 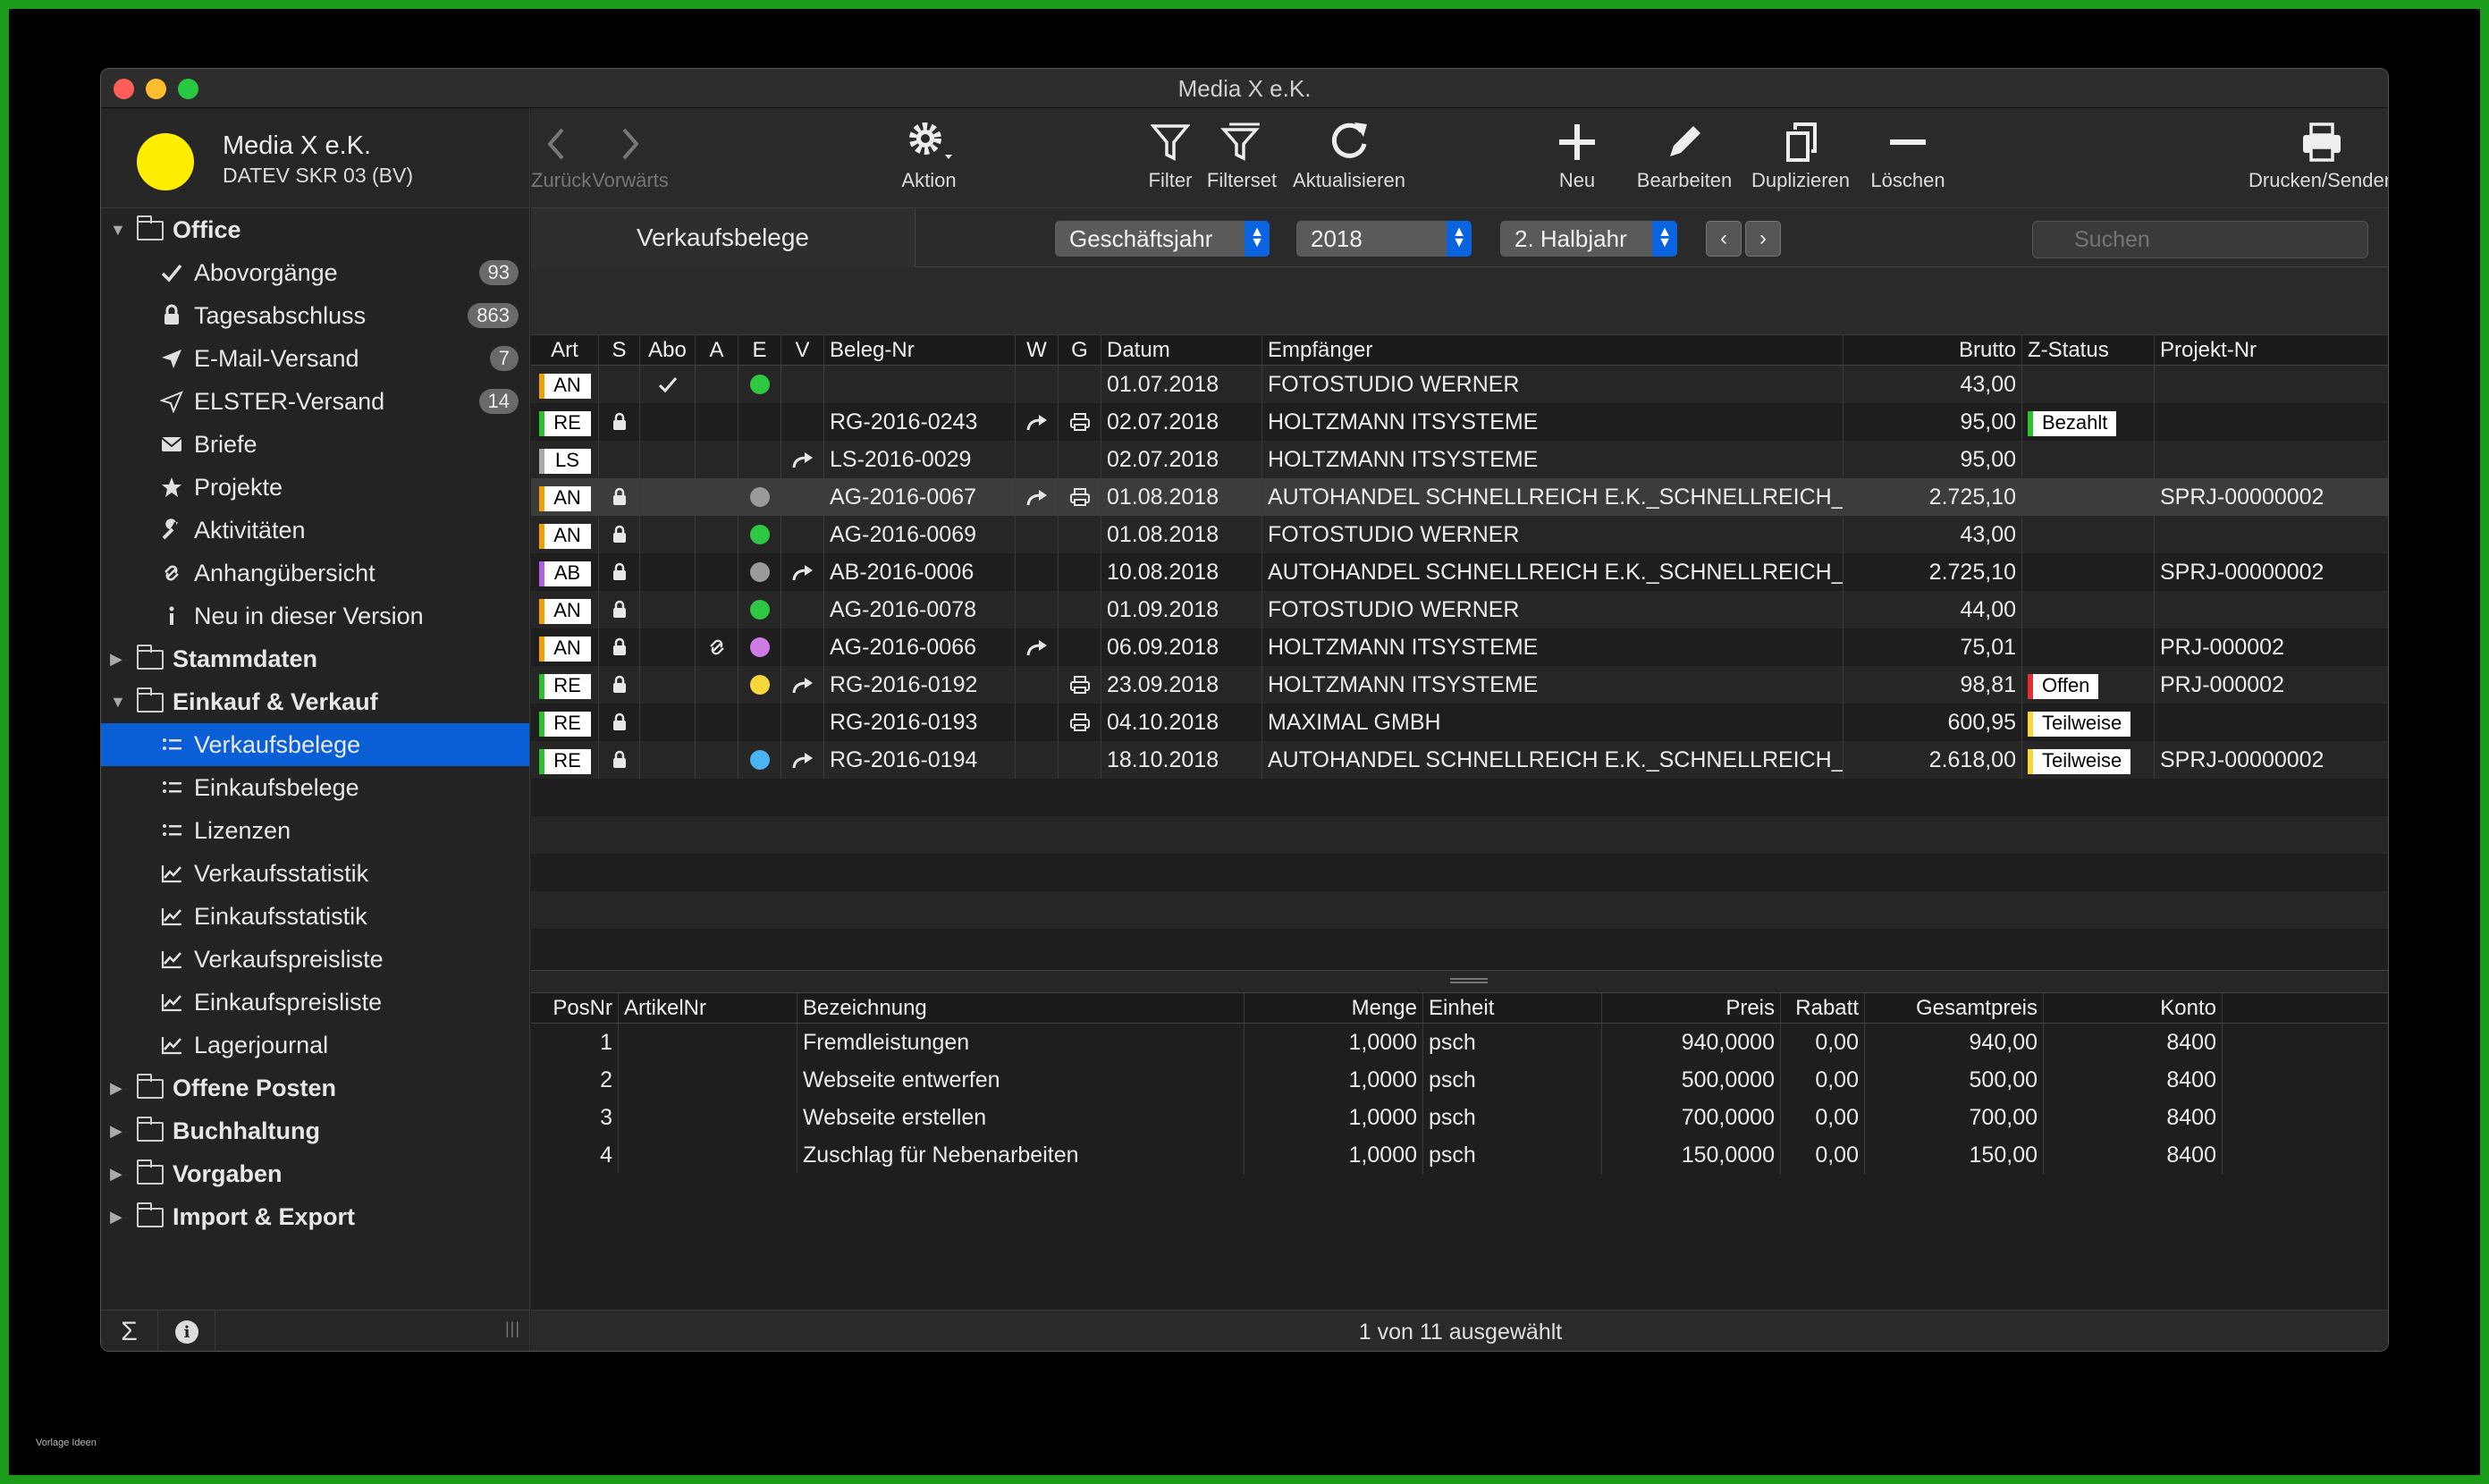 I want to click on column-header-art: Art, so click(x=565, y=350).